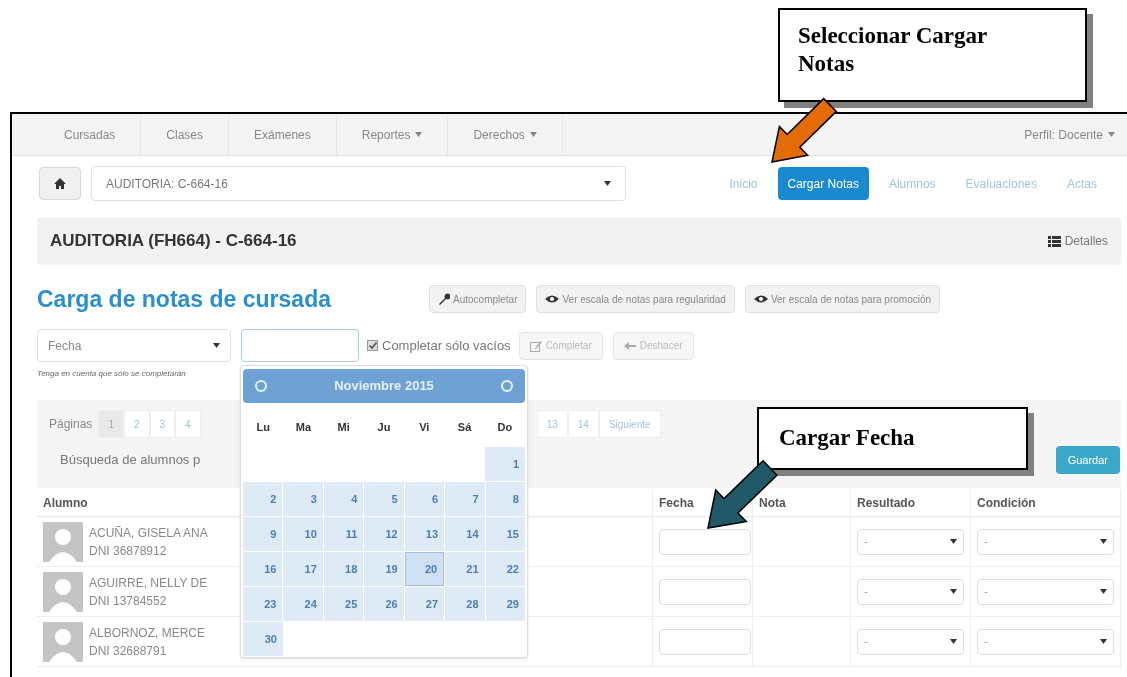 The image size is (1127, 677). I want to click on home-icon, so click(60, 183).